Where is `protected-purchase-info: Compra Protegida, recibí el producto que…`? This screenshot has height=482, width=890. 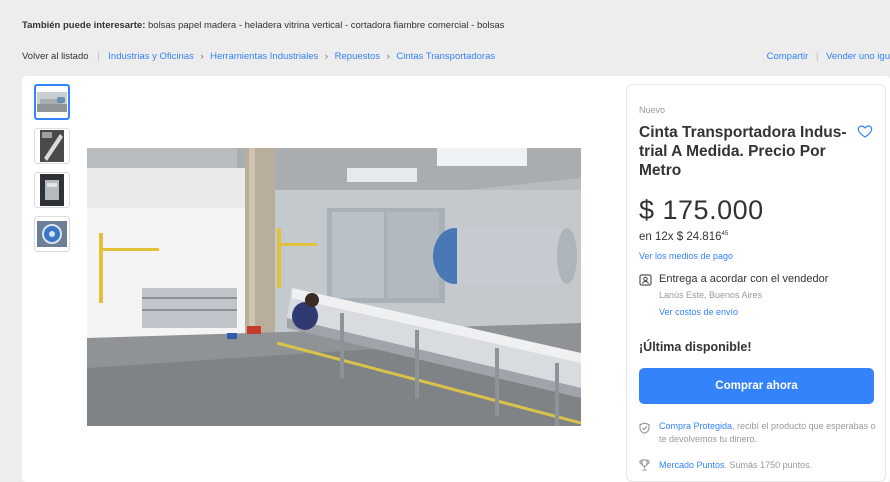 protected-purchase-info: Compra Protegida, recibí el producto que… is located at coordinates (769, 433).